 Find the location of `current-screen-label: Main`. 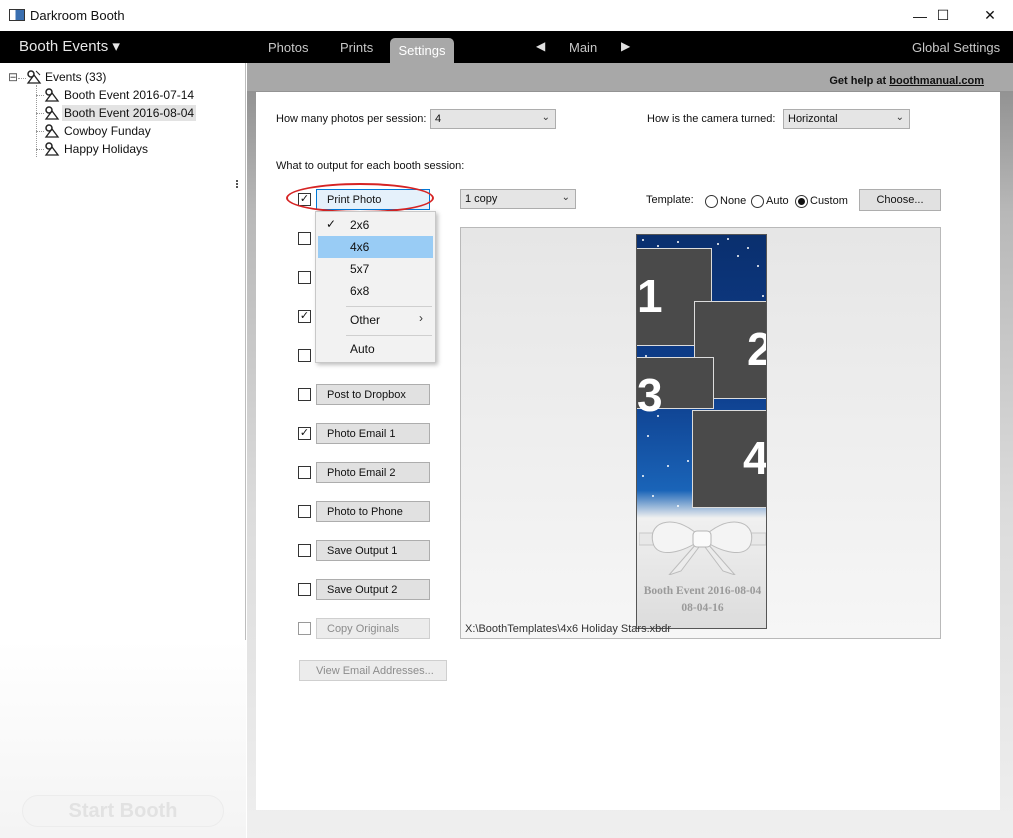

current-screen-label: Main is located at coordinates (583, 47).